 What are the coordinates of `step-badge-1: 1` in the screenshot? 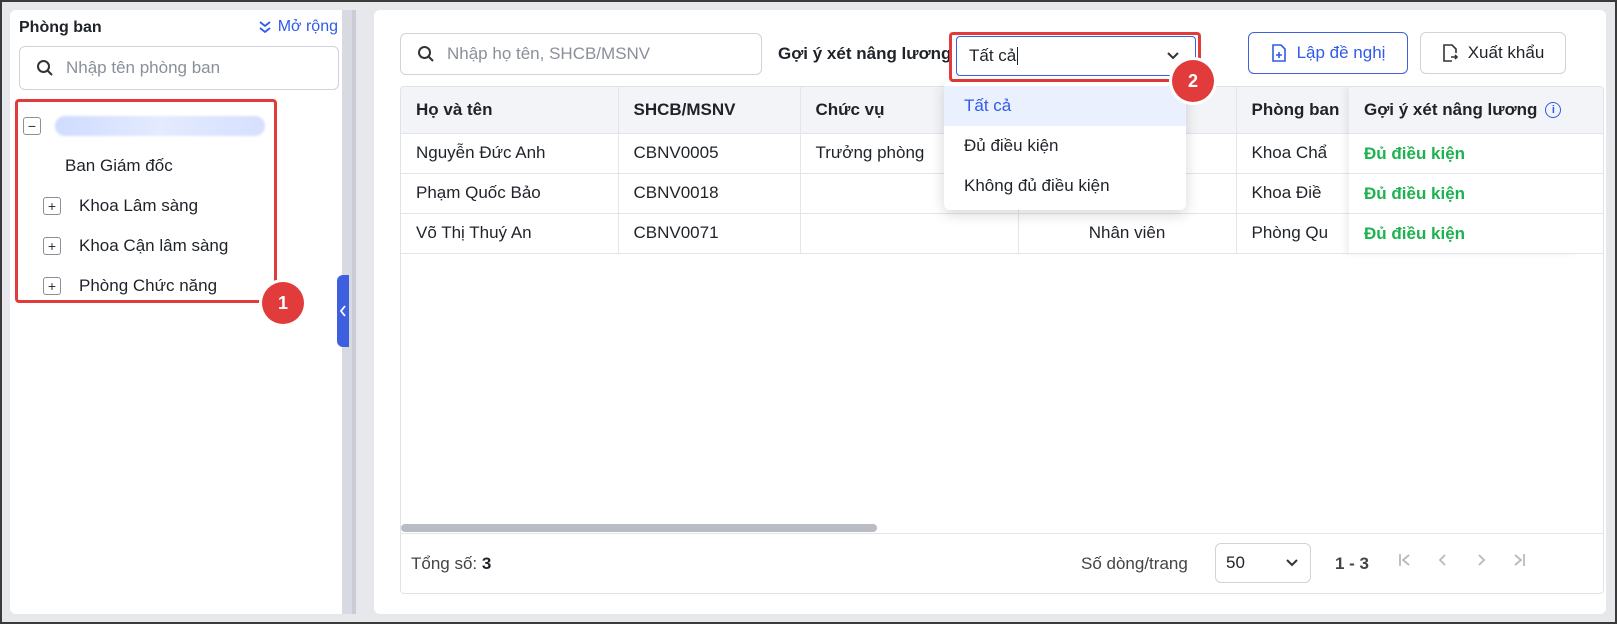 It's located at (283, 303).